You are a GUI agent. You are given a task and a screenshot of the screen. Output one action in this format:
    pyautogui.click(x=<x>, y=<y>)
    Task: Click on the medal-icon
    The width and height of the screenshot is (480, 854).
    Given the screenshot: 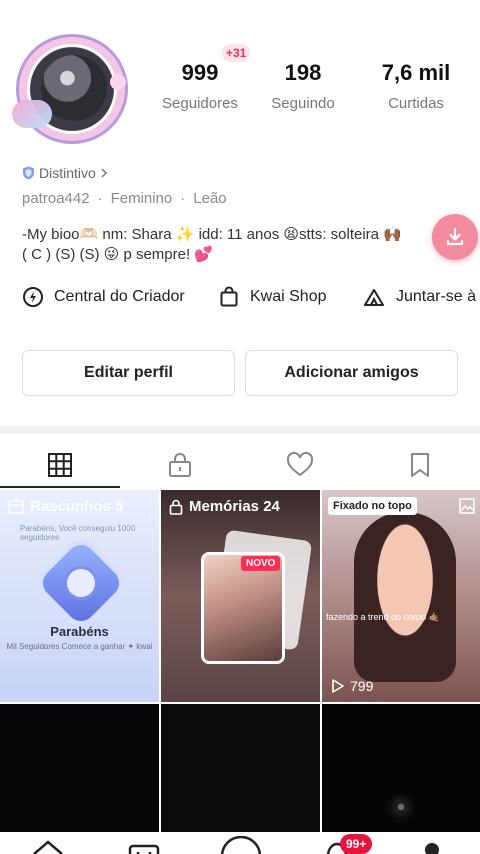 What is the action you would take?
    pyautogui.click(x=81, y=583)
    